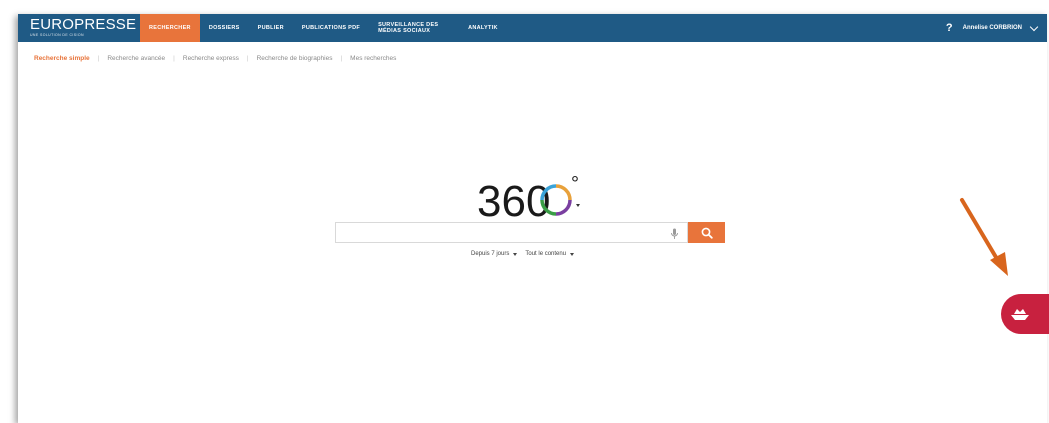  Describe the element at coordinates (170, 28) in the screenshot. I see `nav-rechercher: RECHERCHER` at that location.